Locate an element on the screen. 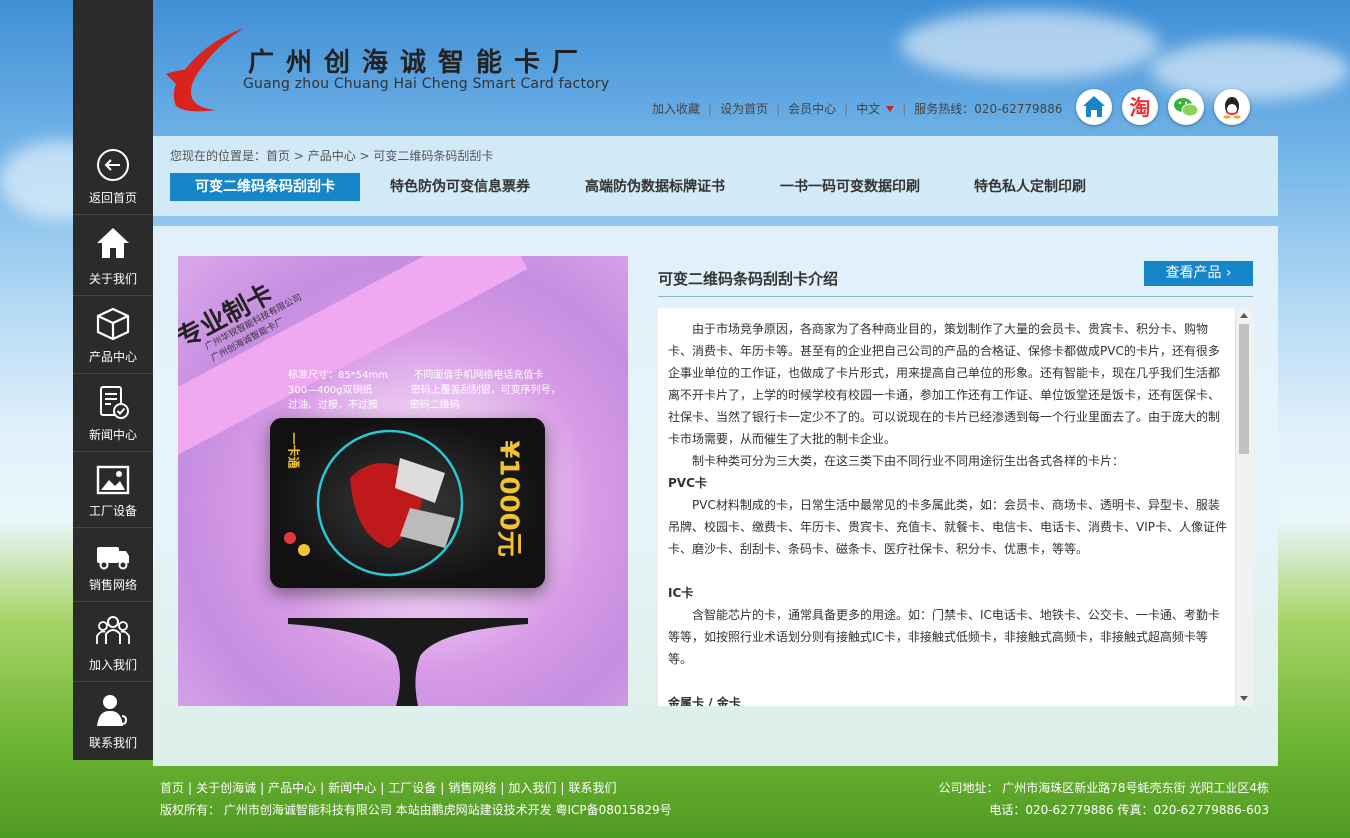  sidebar-item-equipment: 工厂设备 is located at coordinates (113, 490).